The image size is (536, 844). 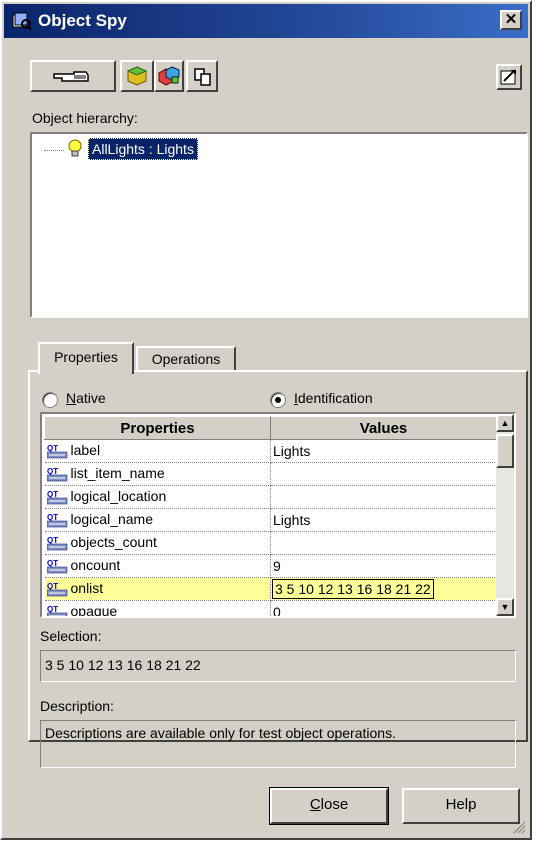 What do you see at coordinates (157, 543) in the screenshot?
I see `property-cell: QT objects_count` at bounding box center [157, 543].